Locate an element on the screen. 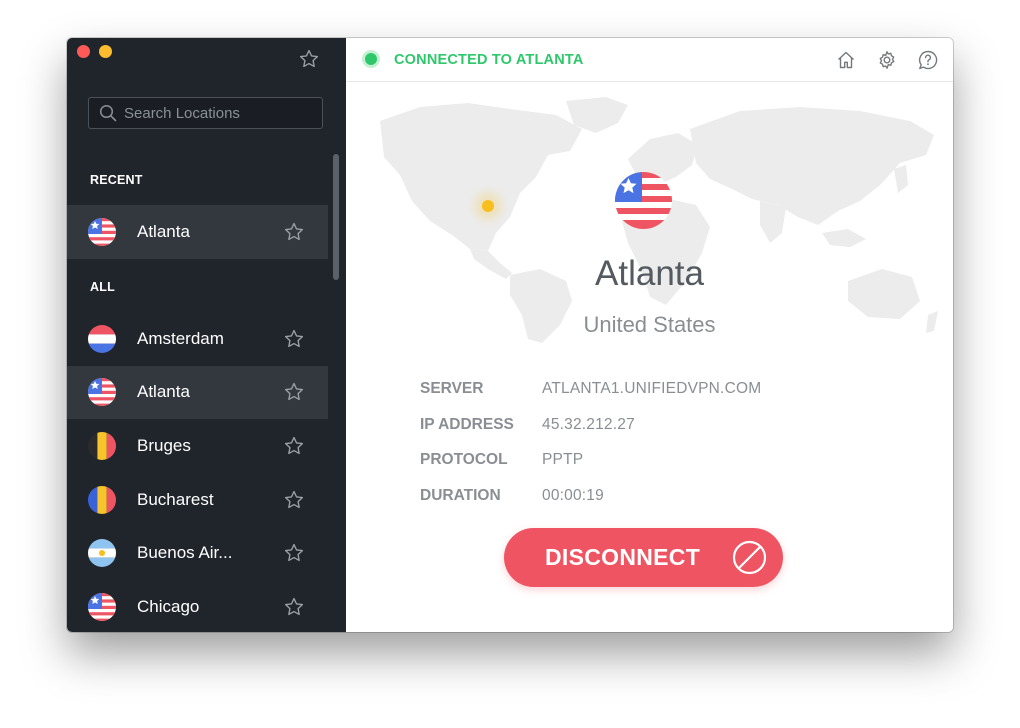 This screenshot has height=728, width=1020. window-controls is located at coordinates (94, 51).